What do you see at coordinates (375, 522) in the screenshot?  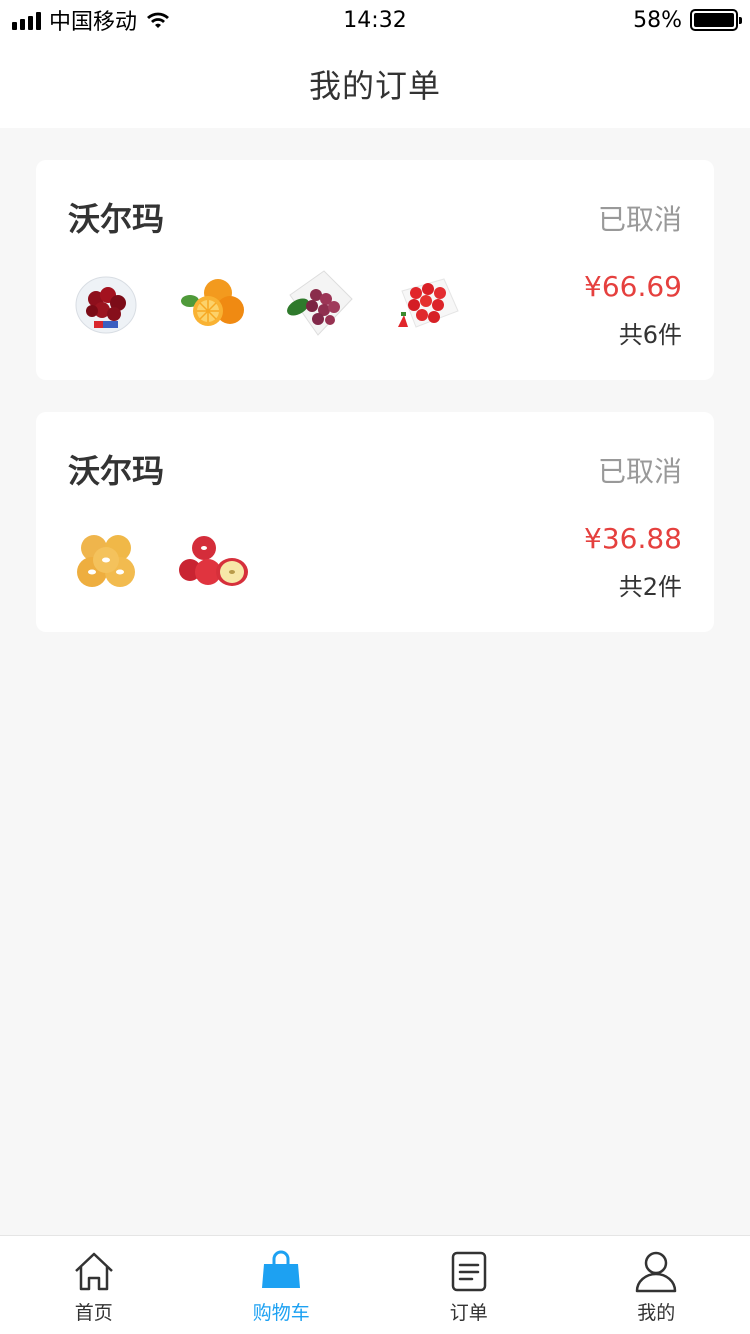 I see `order-card: 沃尔玛 已取消 ¥36.88 共2件` at bounding box center [375, 522].